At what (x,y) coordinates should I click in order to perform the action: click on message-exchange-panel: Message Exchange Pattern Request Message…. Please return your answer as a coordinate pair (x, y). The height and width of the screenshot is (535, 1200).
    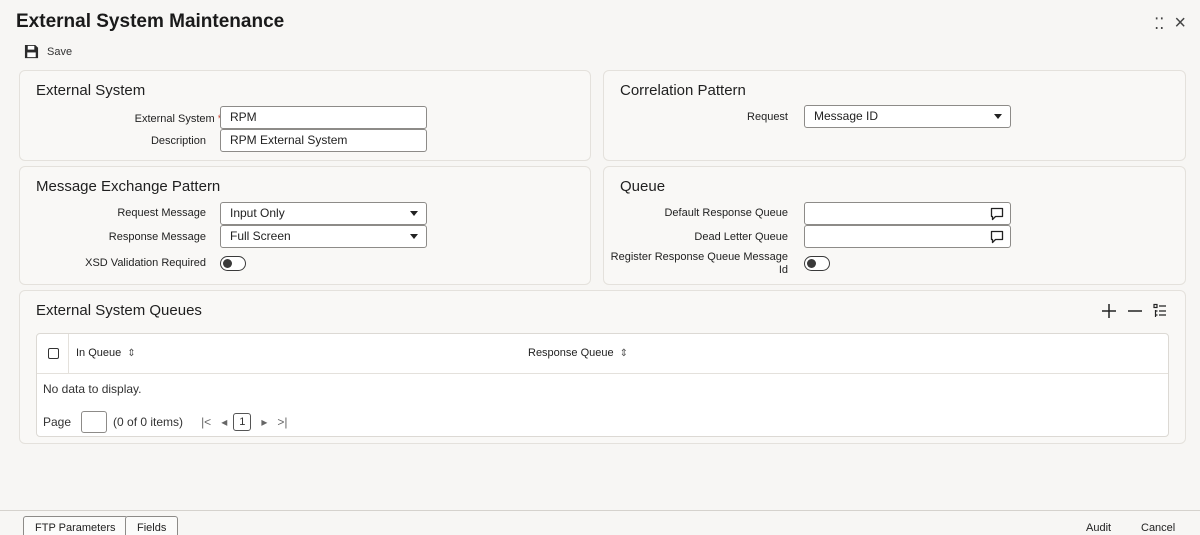
    Looking at the image, I should click on (305, 225).